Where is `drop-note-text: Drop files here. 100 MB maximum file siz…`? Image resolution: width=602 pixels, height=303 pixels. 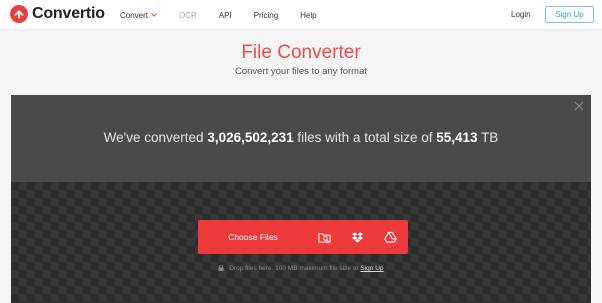 drop-note-text: Drop files here. 100 MB maximum file siz… is located at coordinates (294, 268).